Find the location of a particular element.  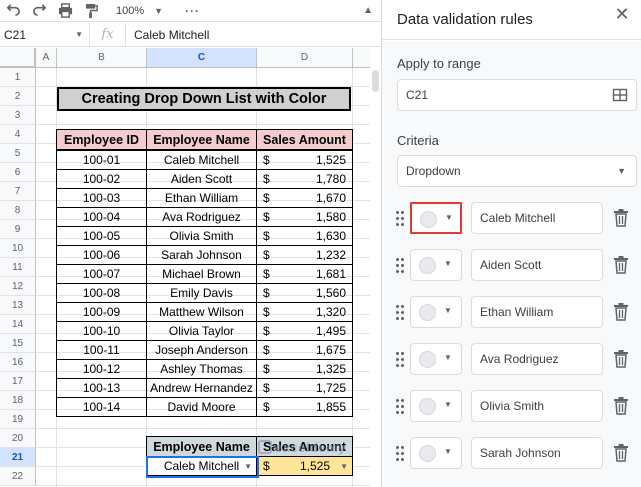

print-button is located at coordinates (65, 11).